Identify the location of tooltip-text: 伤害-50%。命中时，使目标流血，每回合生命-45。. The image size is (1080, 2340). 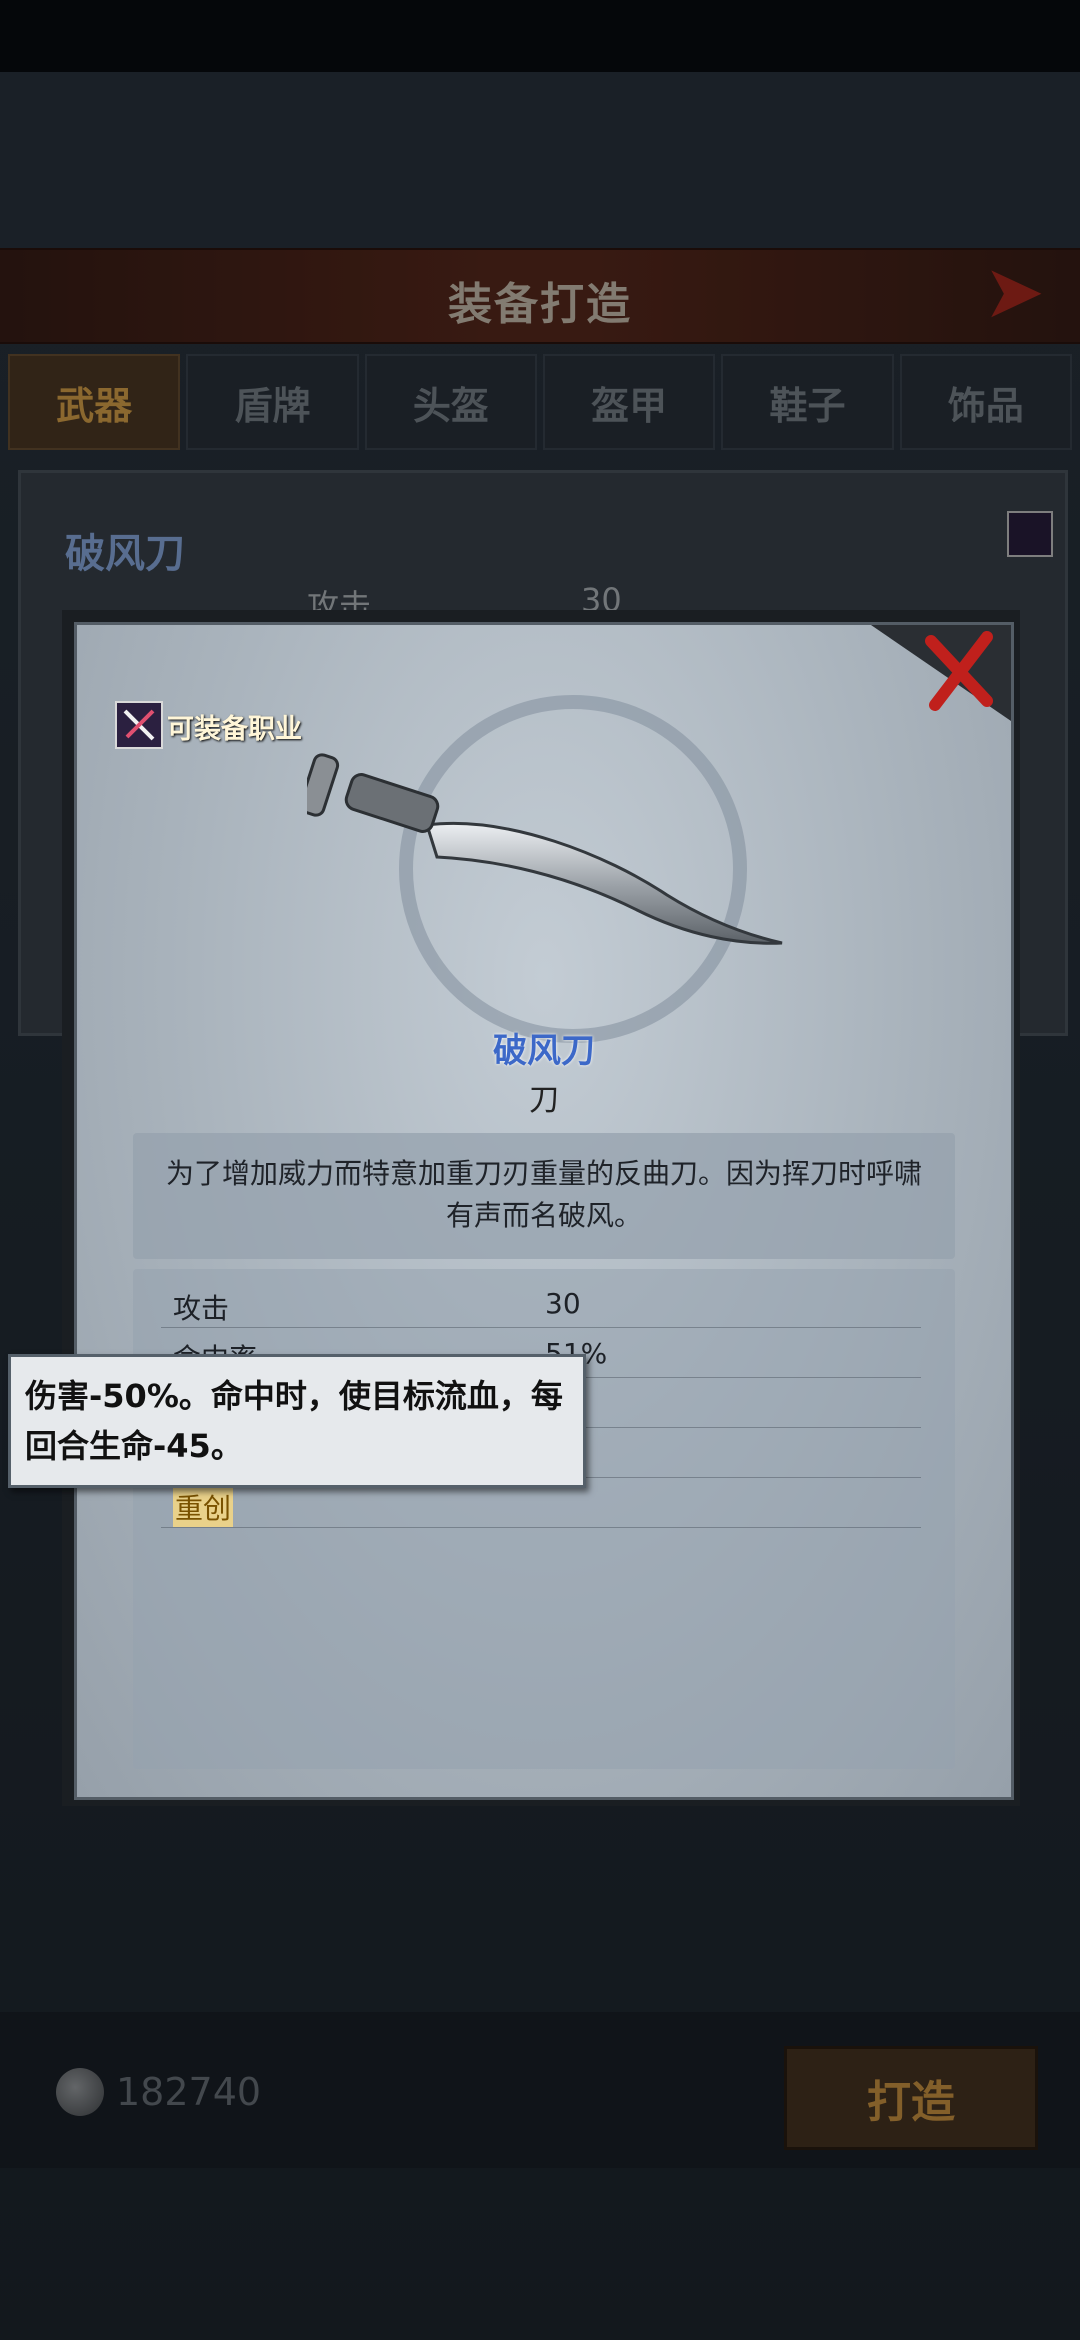
(294, 1421).